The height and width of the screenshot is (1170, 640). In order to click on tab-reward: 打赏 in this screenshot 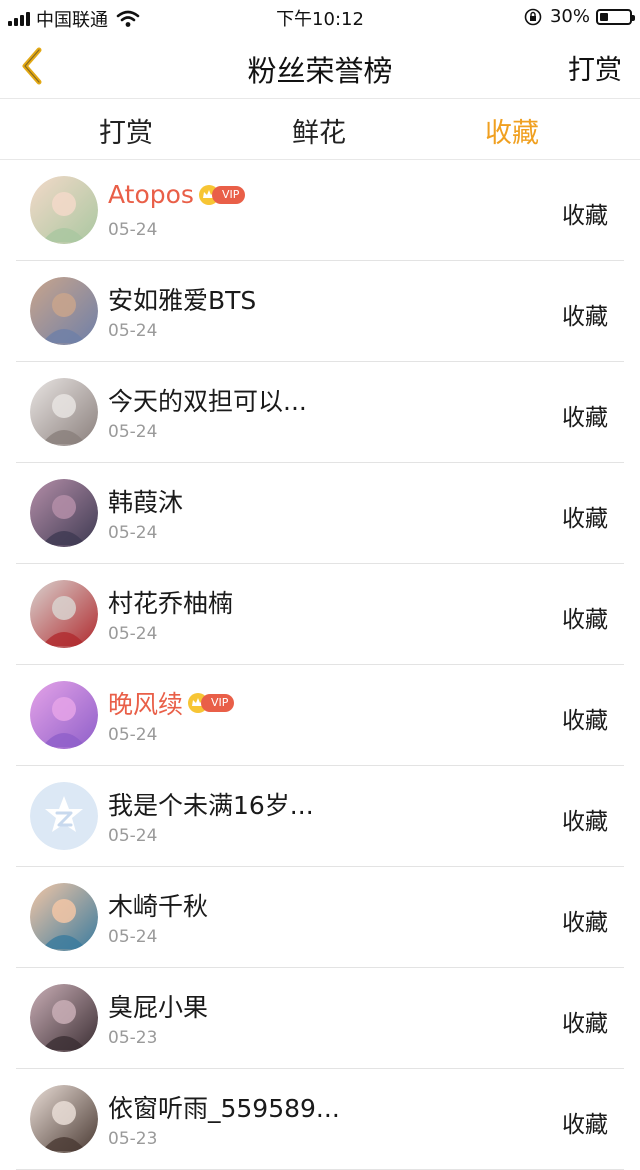, I will do `click(126, 130)`.